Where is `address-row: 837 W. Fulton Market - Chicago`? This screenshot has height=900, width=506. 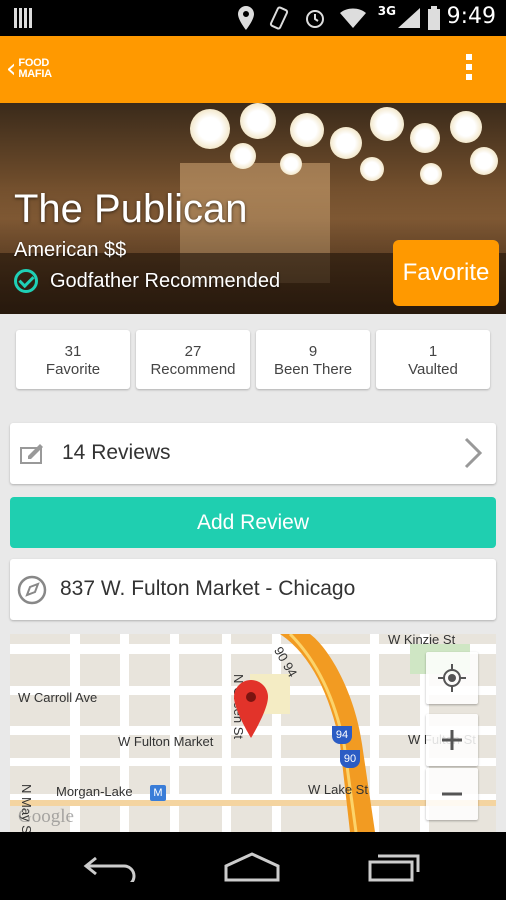
address-row: 837 W. Fulton Market - Chicago is located at coordinates (253, 589).